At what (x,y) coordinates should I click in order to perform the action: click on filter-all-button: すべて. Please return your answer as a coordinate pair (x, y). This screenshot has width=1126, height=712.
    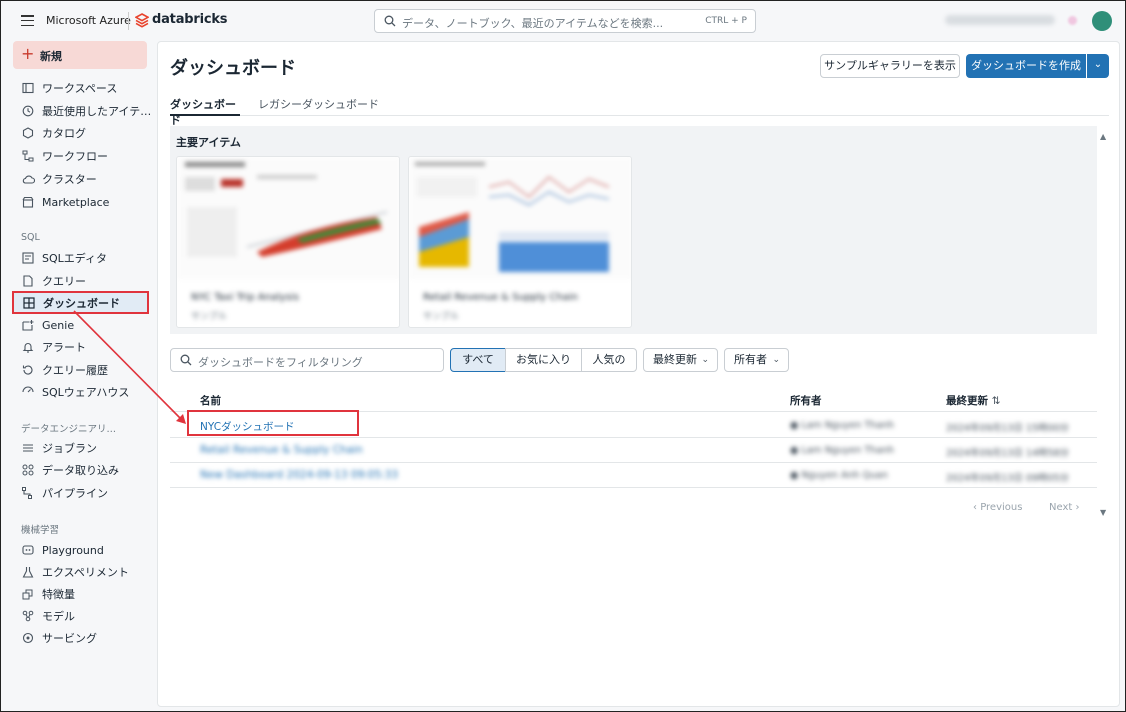
    Looking at the image, I should click on (478, 360).